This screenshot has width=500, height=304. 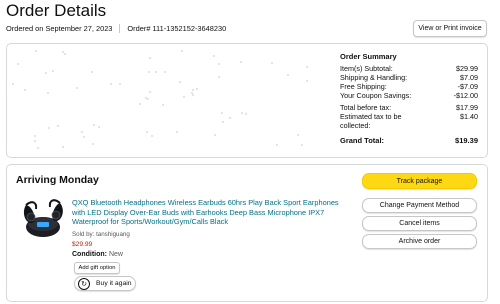 I want to click on cancel-items-button: Cancel items, so click(x=419, y=223).